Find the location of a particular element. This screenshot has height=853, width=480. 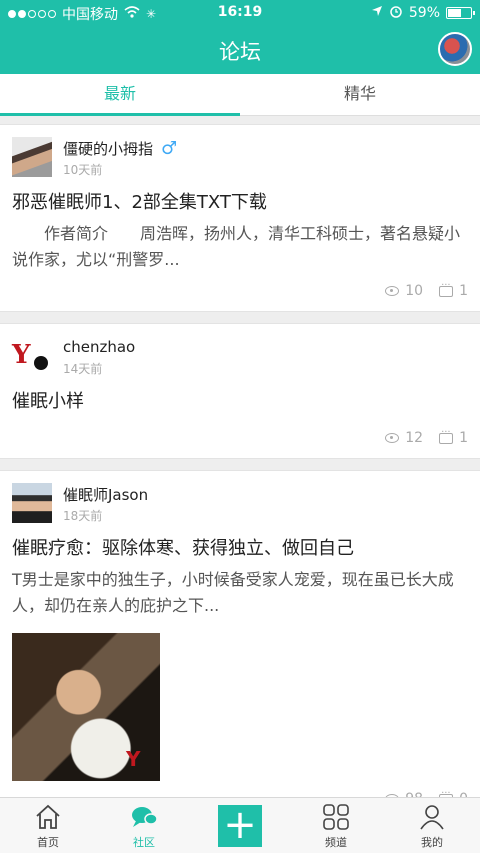

nav-post: + is located at coordinates (240, 825).